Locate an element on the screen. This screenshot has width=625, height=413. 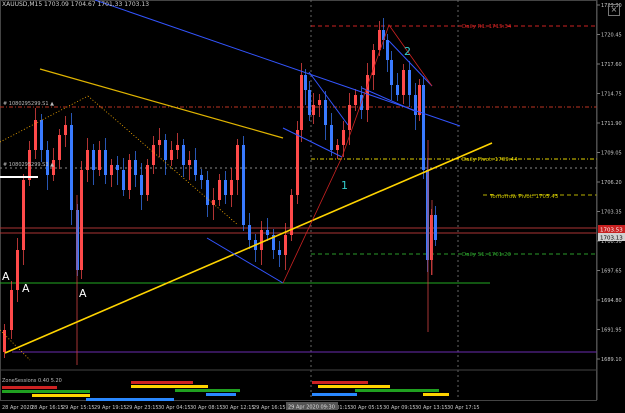
price-tick-label: 1711.90 is located at coordinates (611, 124).